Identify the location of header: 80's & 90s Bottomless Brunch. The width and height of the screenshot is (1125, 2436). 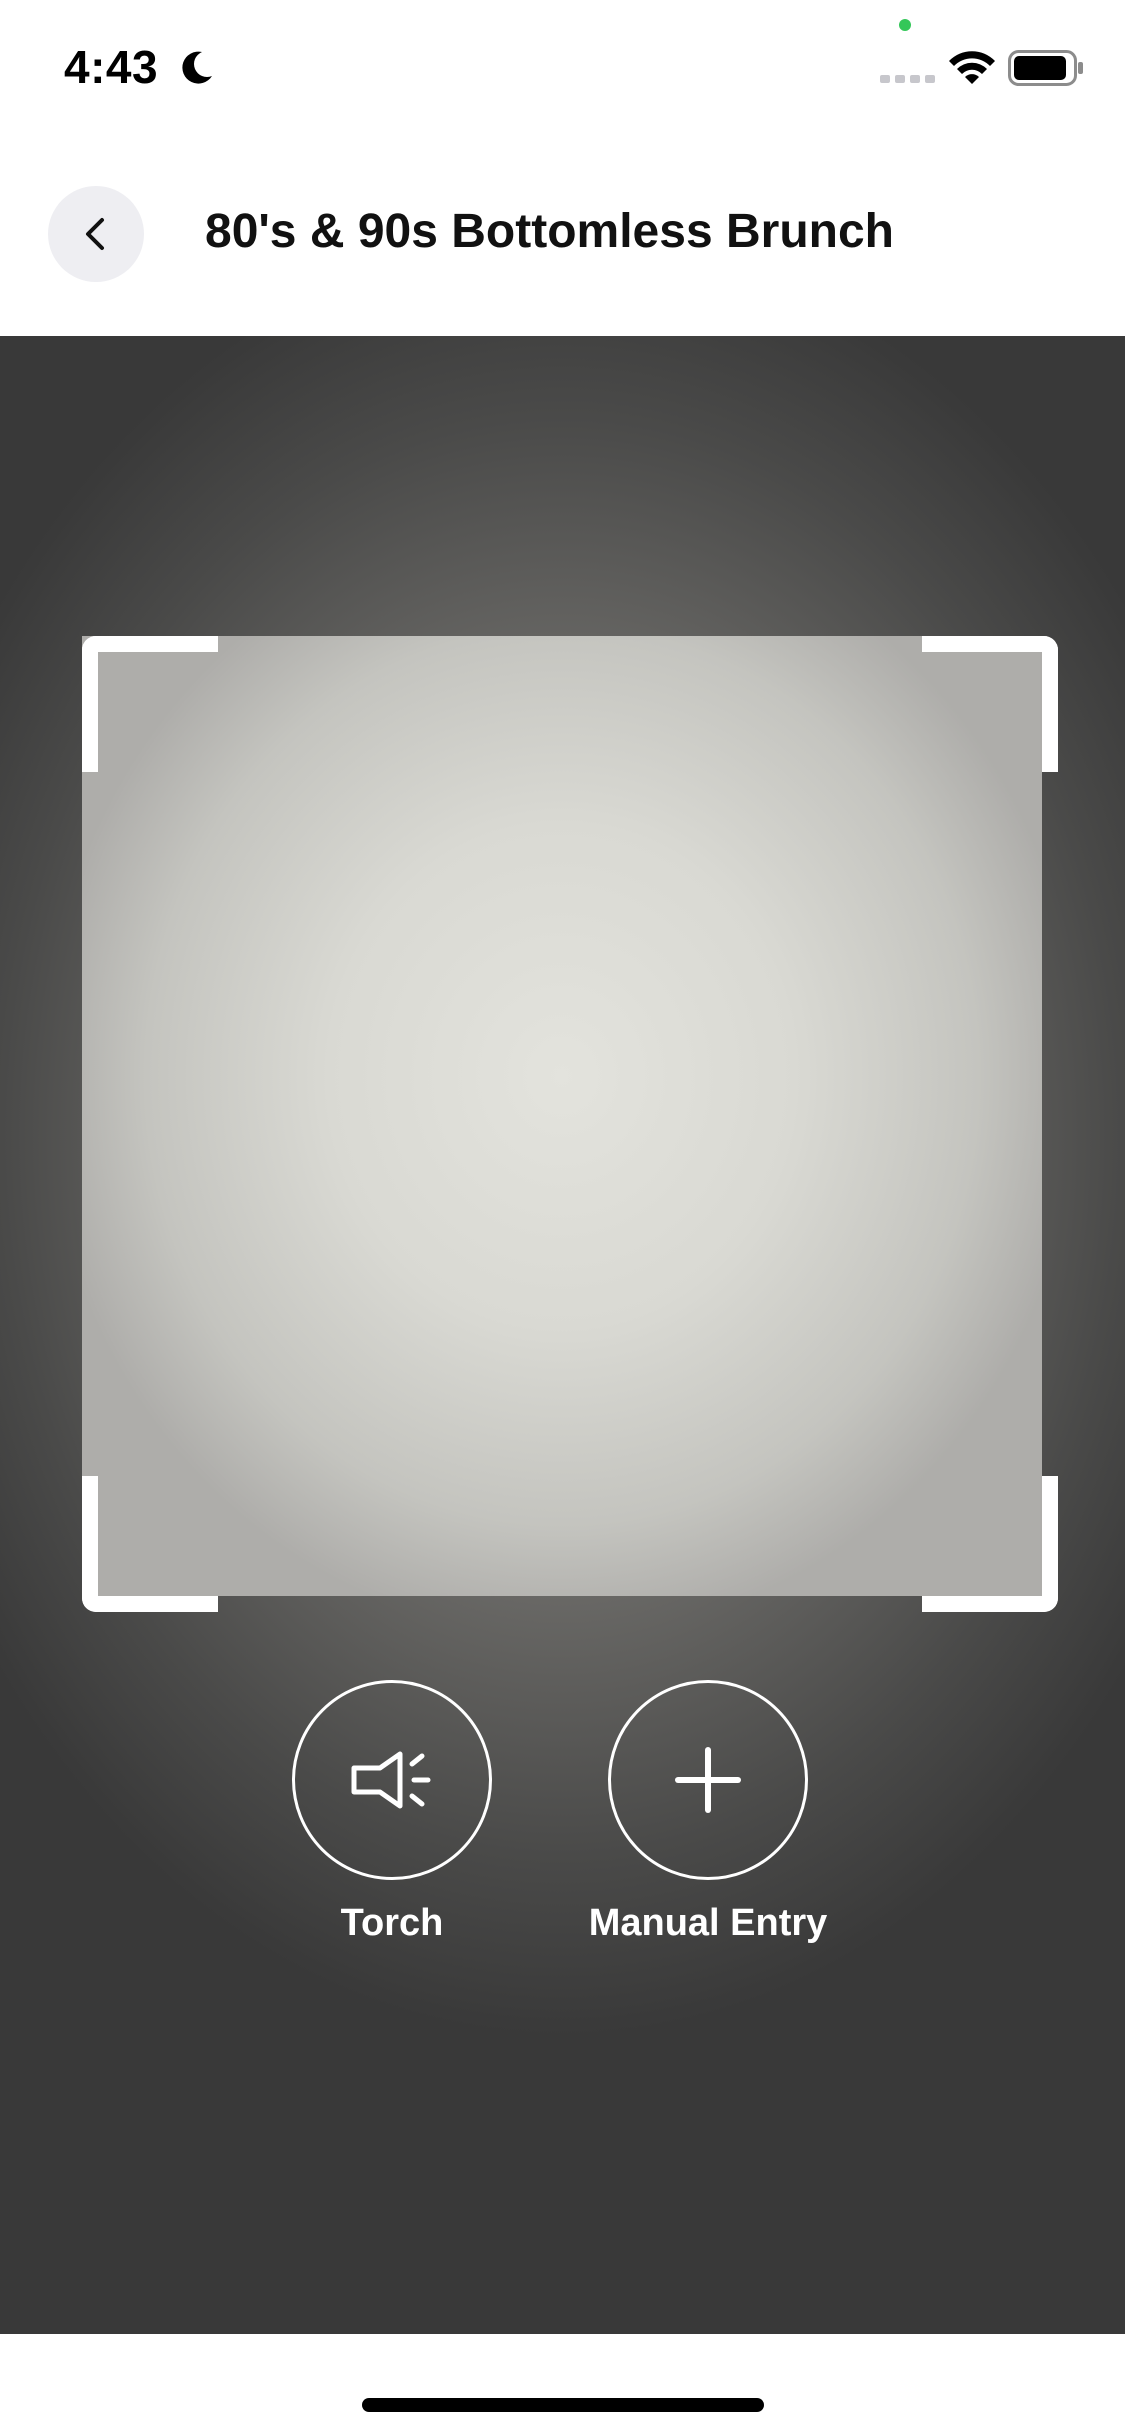
(562, 233).